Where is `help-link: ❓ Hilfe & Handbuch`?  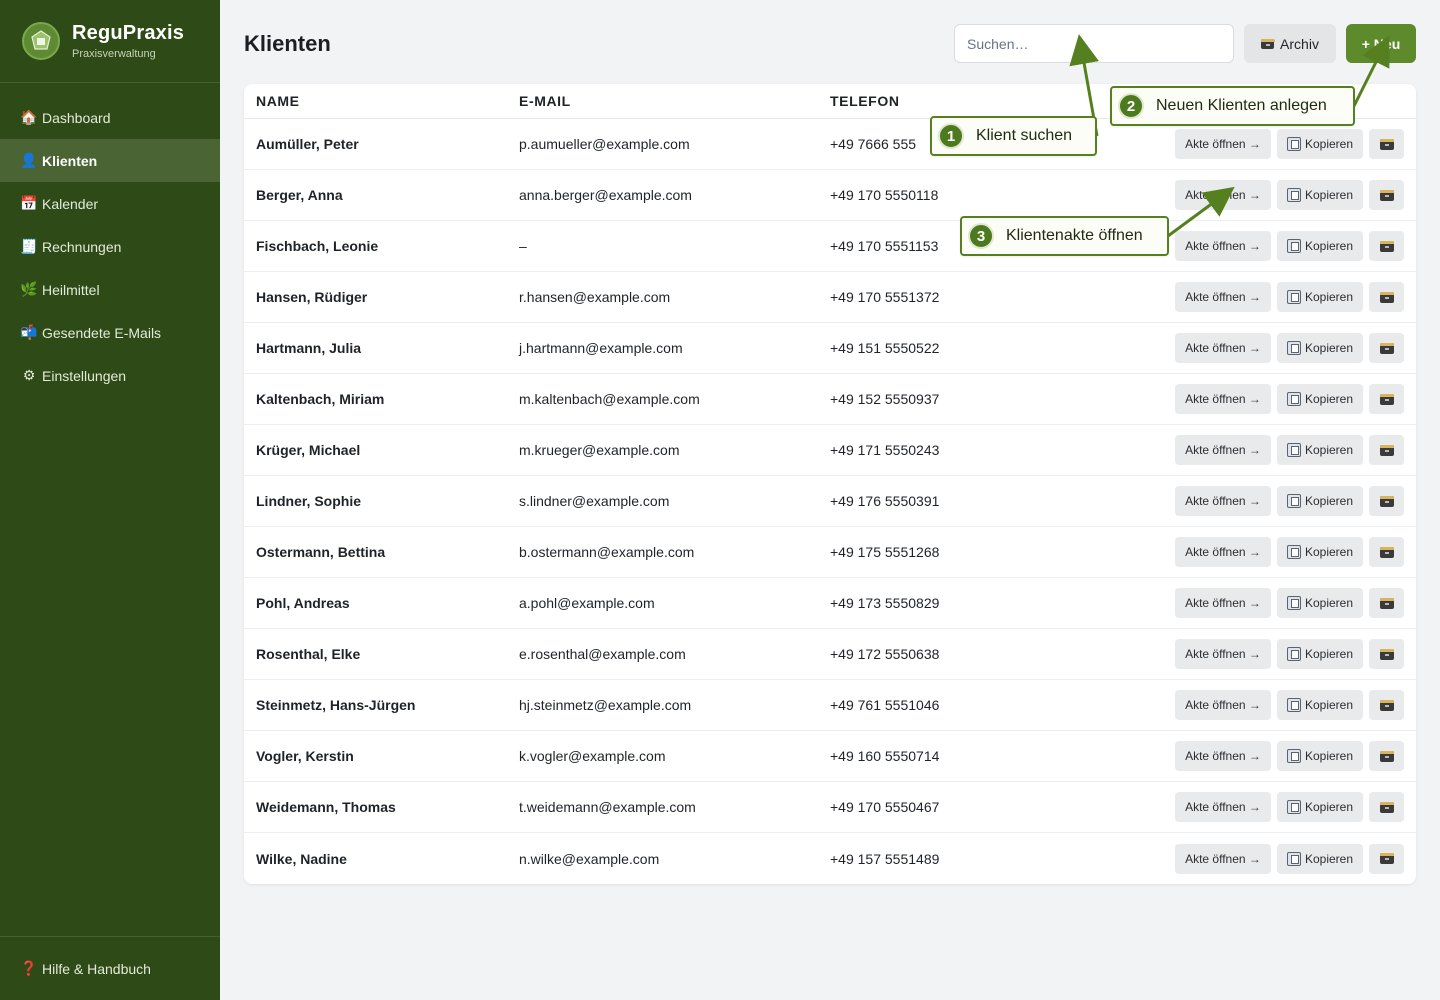 help-link: ❓ Hilfe & Handbuch is located at coordinates (110, 968).